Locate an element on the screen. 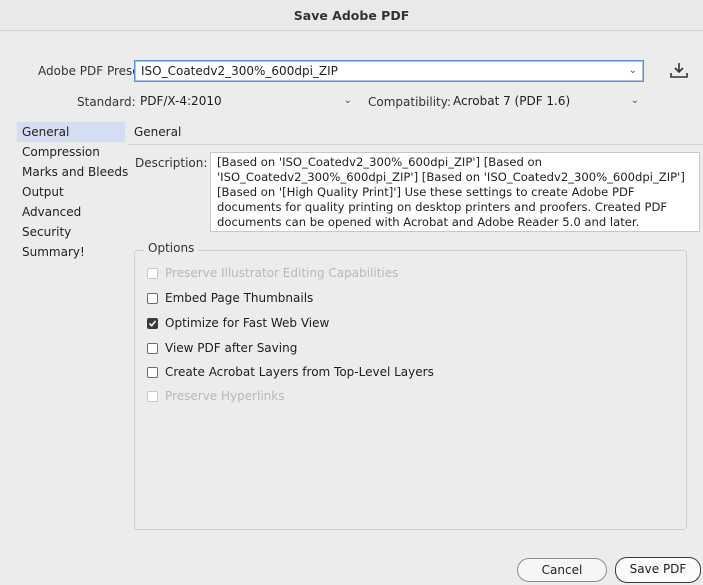  compatibility-label: Compatibility: is located at coordinates (410, 102).